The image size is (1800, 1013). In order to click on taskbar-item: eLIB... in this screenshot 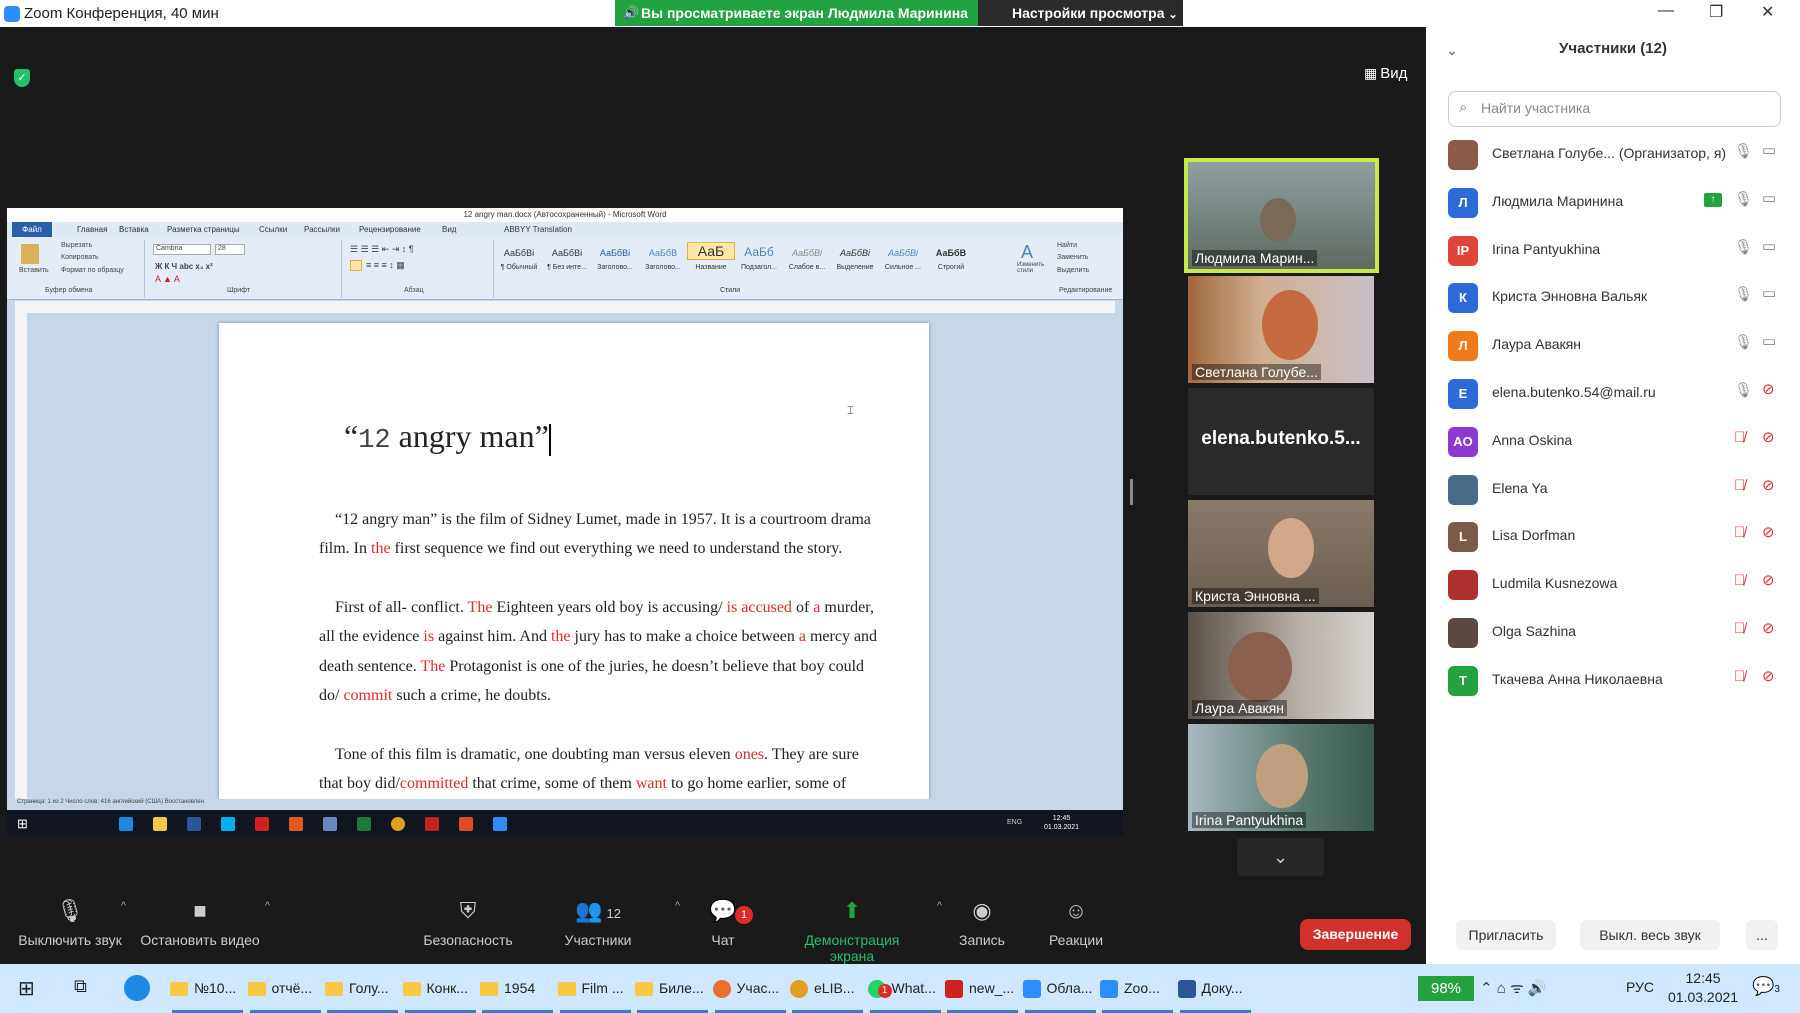, I will do `click(827, 988)`.